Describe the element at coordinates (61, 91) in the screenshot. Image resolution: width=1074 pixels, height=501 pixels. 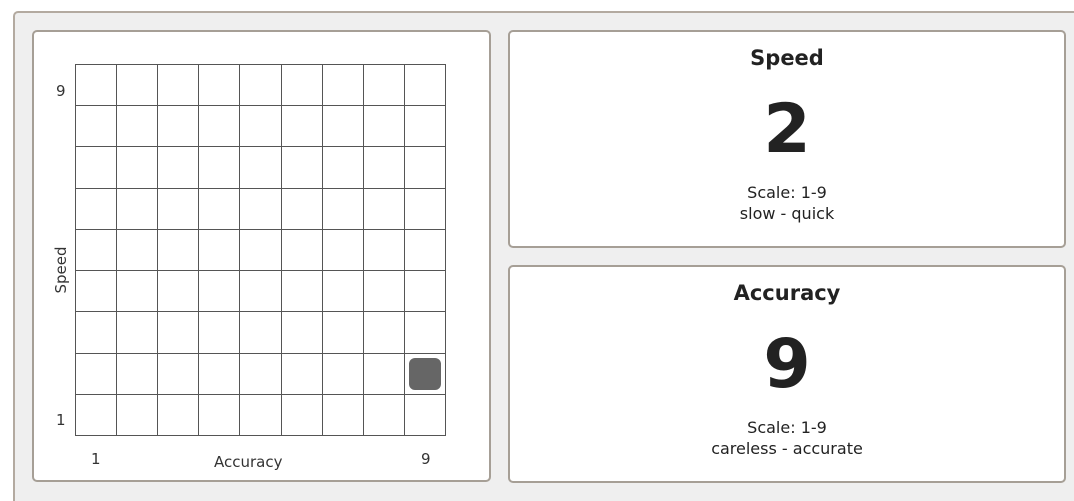
I see `y-max-tick: 9` at that location.